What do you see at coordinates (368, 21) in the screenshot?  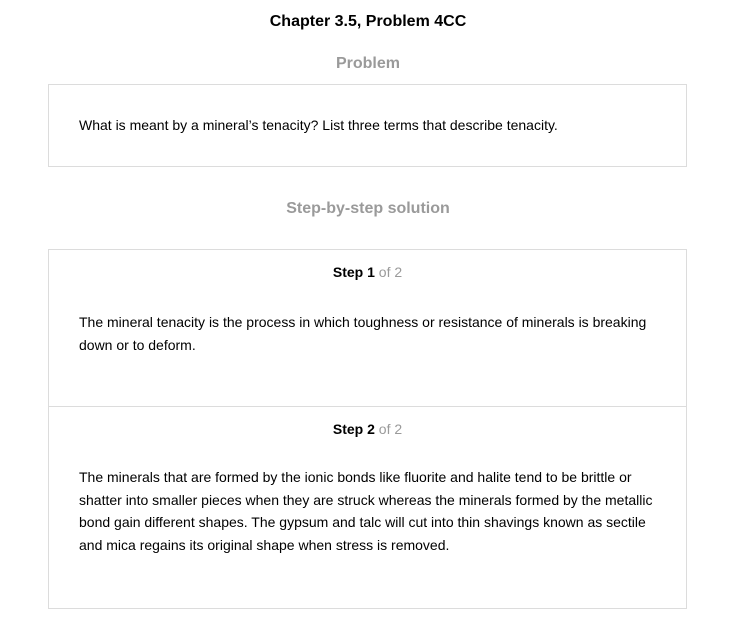 I see `page-title: Chapter 3.5, Problem 4CC` at bounding box center [368, 21].